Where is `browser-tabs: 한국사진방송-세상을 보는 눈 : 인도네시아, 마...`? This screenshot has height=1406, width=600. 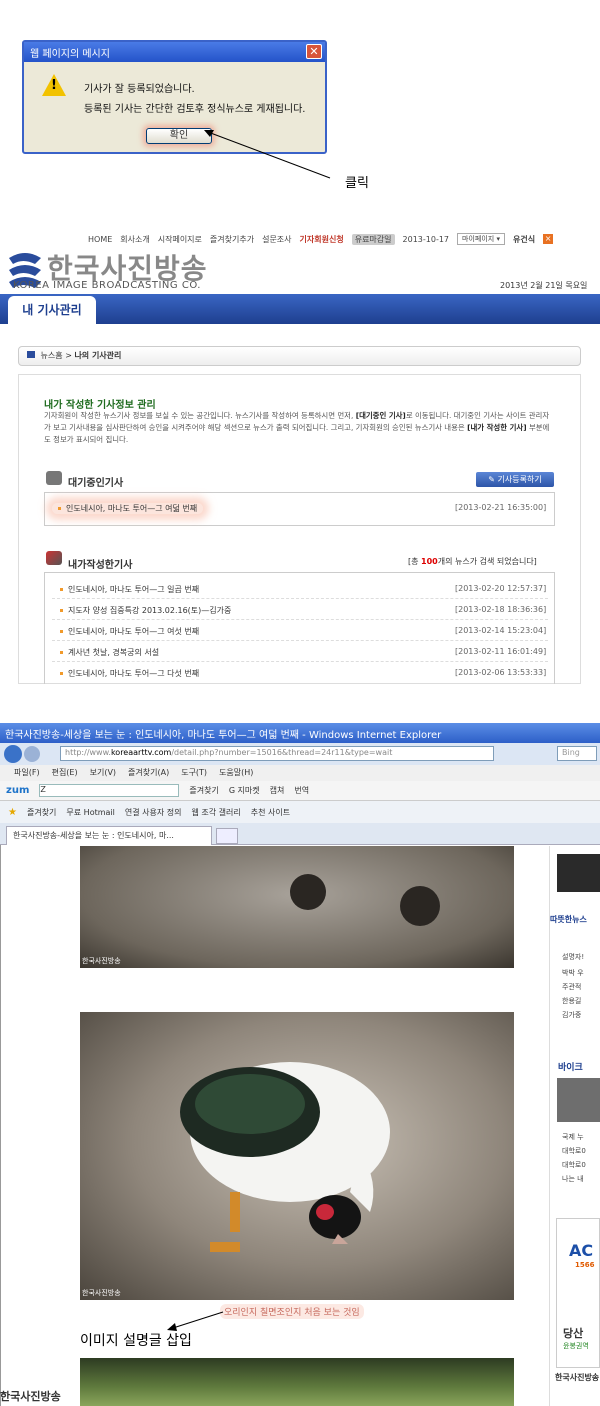 browser-tabs: 한국사진방송-세상을 보는 눈 : 인도네시아, 마... is located at coordinates (300, 834).